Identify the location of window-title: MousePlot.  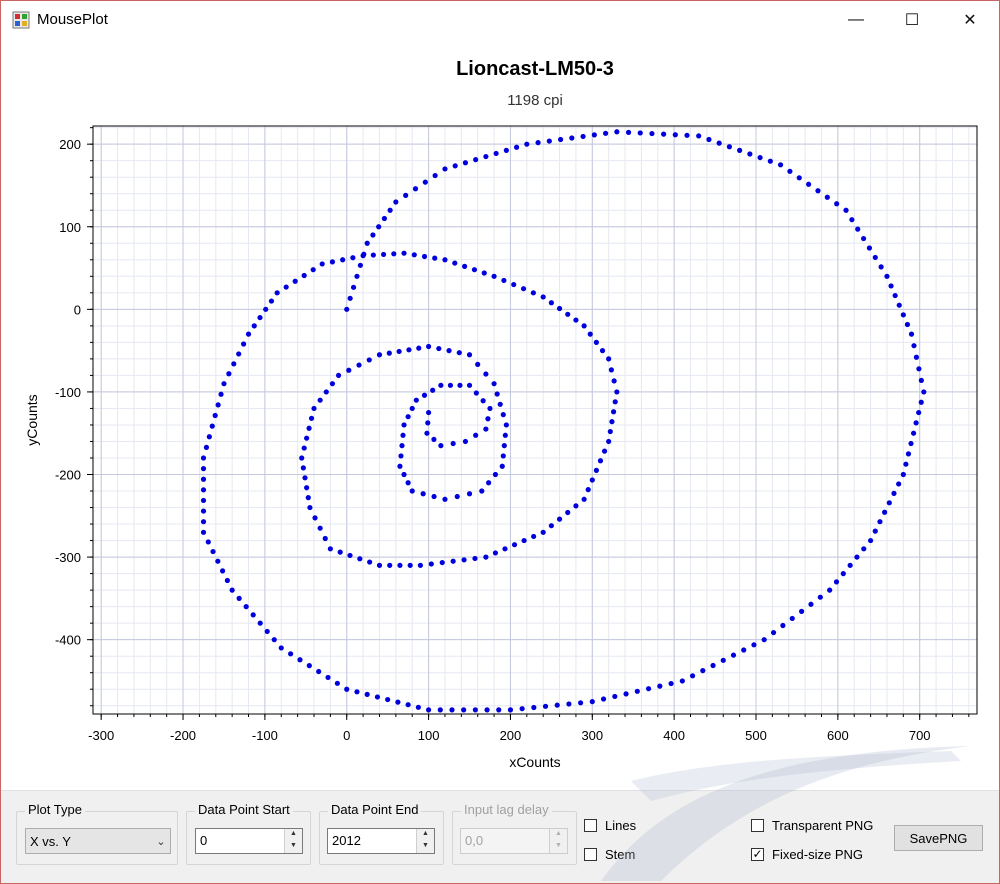
(72, 19).